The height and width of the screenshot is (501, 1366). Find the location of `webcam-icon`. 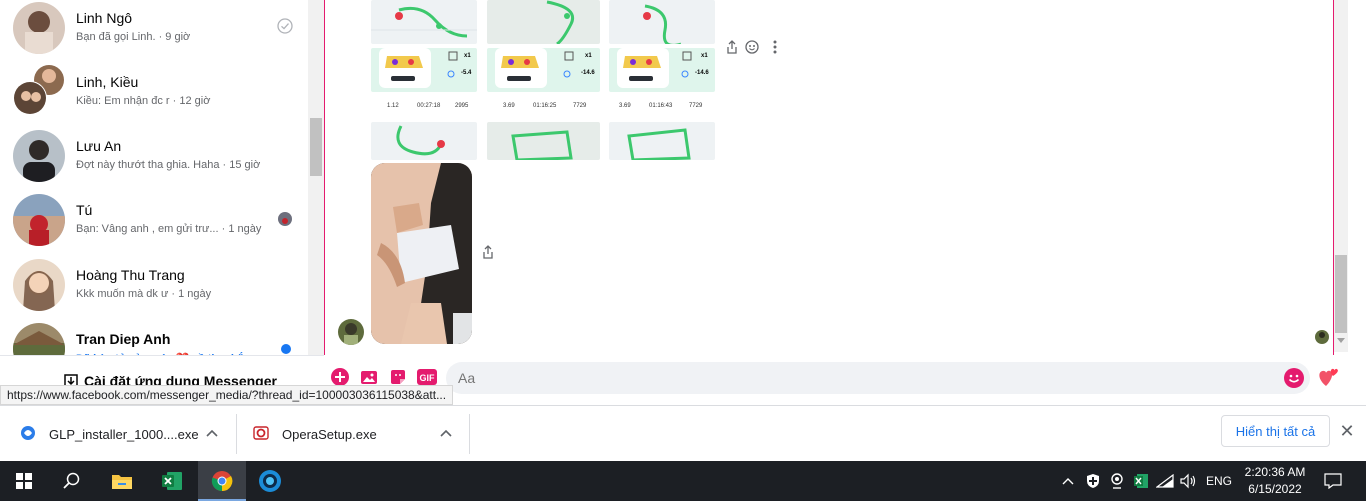

webcam-icon is located at coordinates (1117, 481).